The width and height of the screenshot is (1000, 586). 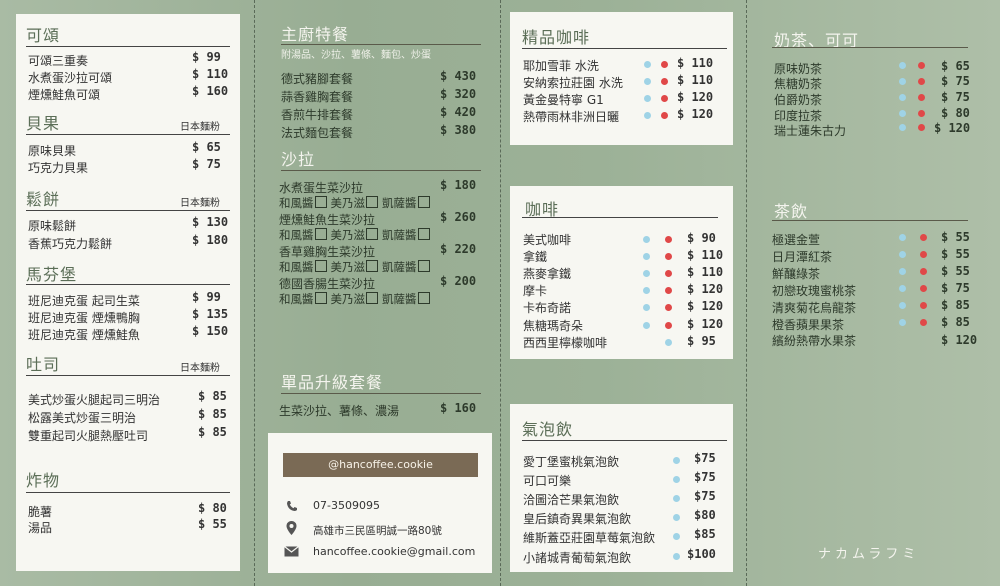 I want to click on menu-item-name: 煙燻鮭魚可頌, so click(x=64, y=95).